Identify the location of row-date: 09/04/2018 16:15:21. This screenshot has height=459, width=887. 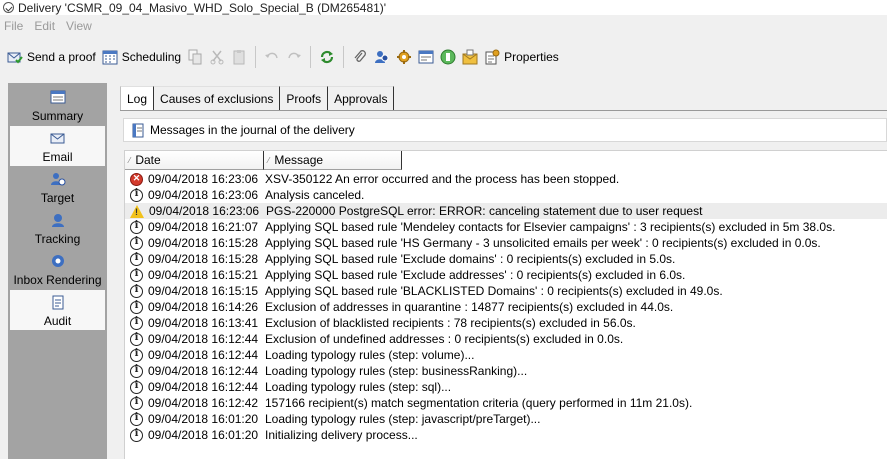
(203, 275).